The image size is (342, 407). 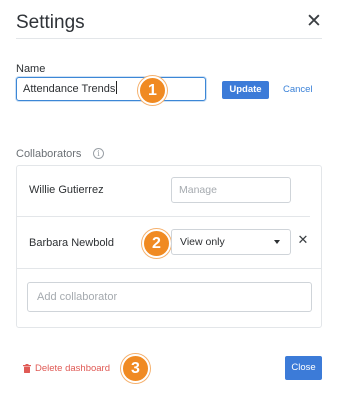 What do you see at coordinates (231, 190) in the screenshot?
I see `permission-field-manage: Manage` at bounding box center [231, 190].